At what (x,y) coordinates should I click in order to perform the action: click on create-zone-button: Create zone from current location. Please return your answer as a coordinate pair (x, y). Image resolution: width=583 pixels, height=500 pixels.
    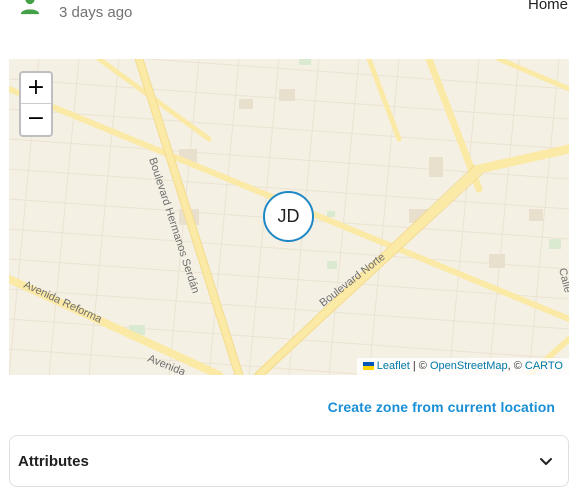
    Looking at the image, I should click on (441, 407).